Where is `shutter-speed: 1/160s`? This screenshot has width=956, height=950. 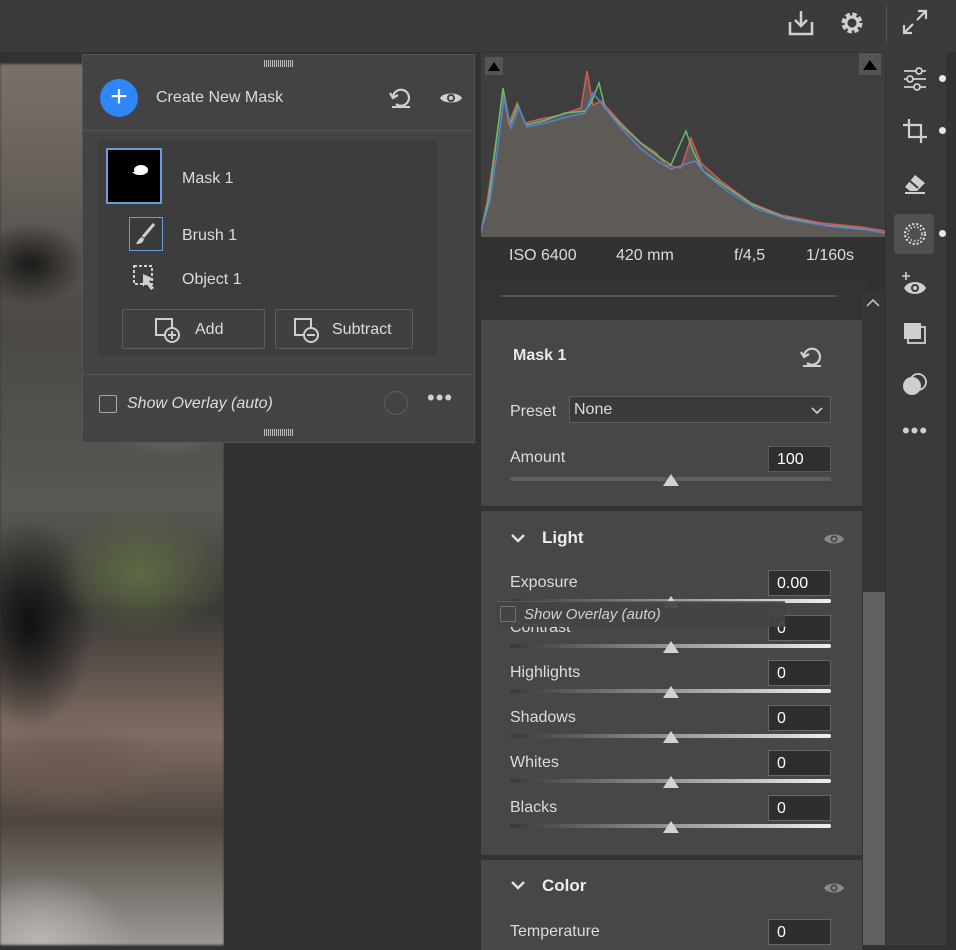
shutter-speed: 1/160s is located at coordinates (830, 255).